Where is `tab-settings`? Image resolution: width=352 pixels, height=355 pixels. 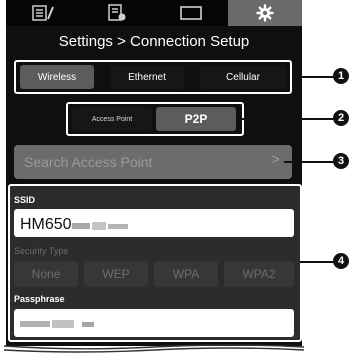
tab-settings is located at coordinates (265, 13).